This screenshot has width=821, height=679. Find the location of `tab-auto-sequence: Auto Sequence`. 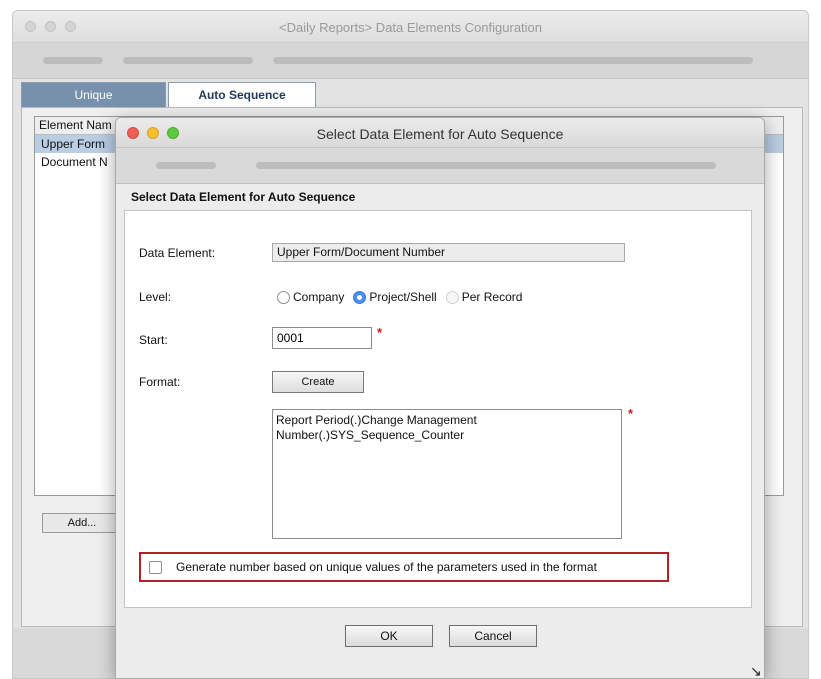

tab-auto-sequence: Auto Sequence is located at coordinates (242, 95).